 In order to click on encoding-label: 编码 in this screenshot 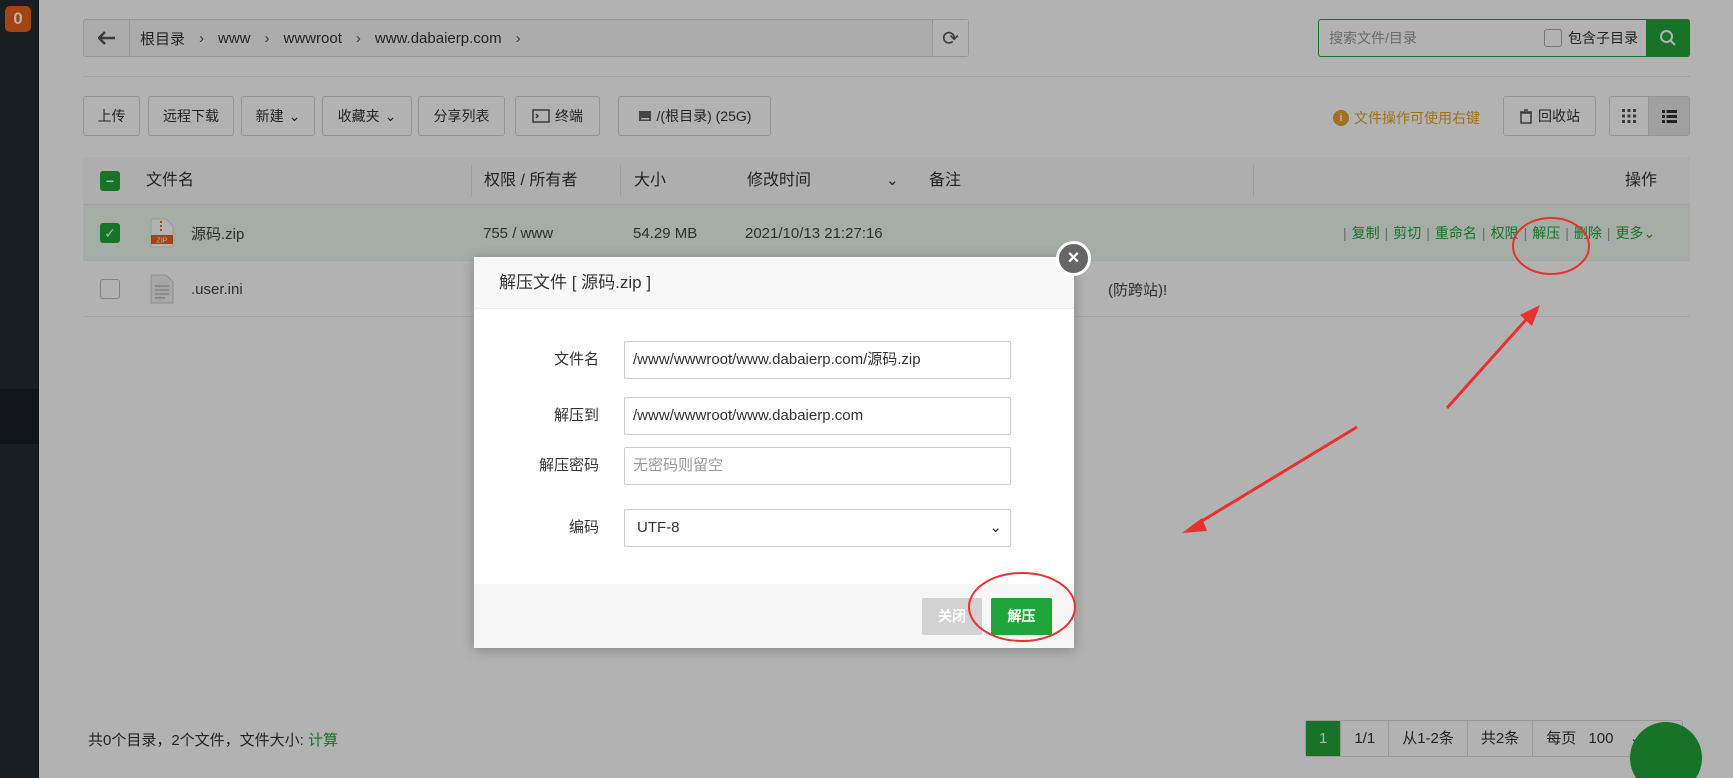, I will do `click(583, 527)`.